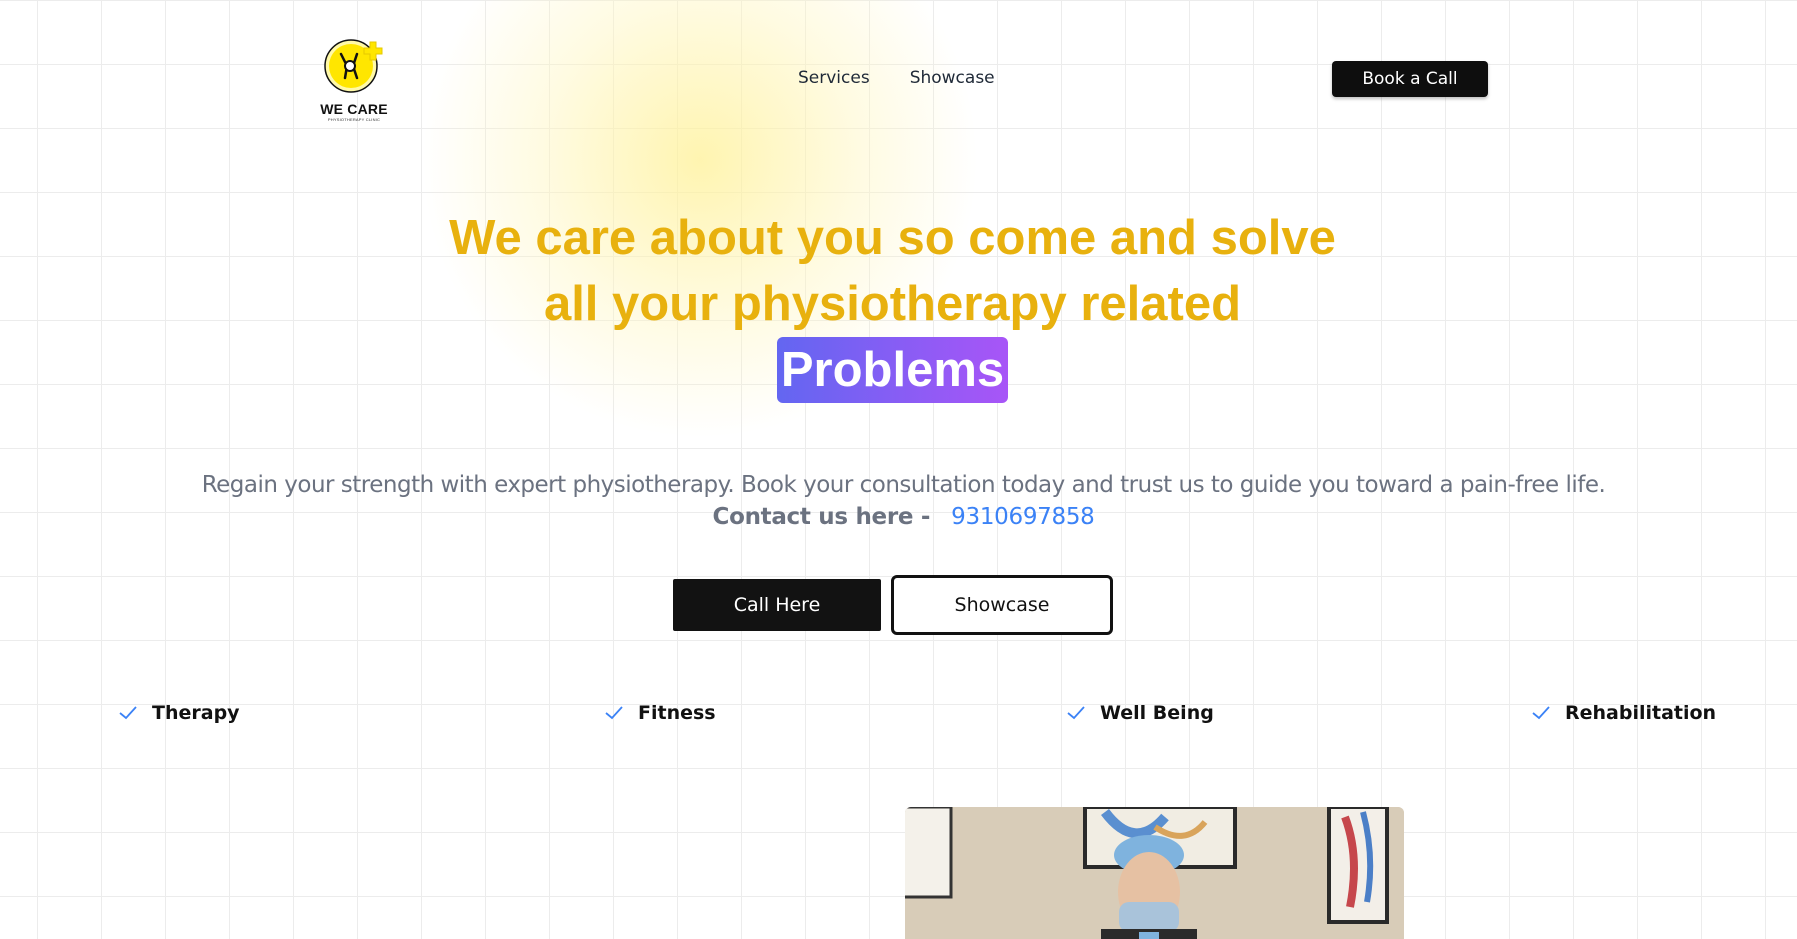 Image resolution: width=1797 pixels, height=939 pixels. I want to click on feature-fitness: Fitness, so click(660, 713).